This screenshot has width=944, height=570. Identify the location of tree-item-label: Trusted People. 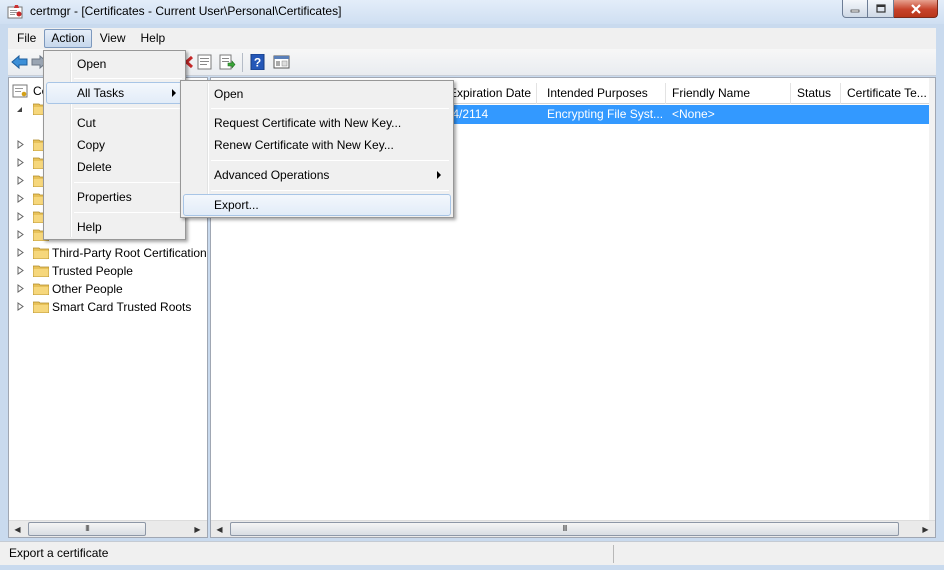
(92, 271).